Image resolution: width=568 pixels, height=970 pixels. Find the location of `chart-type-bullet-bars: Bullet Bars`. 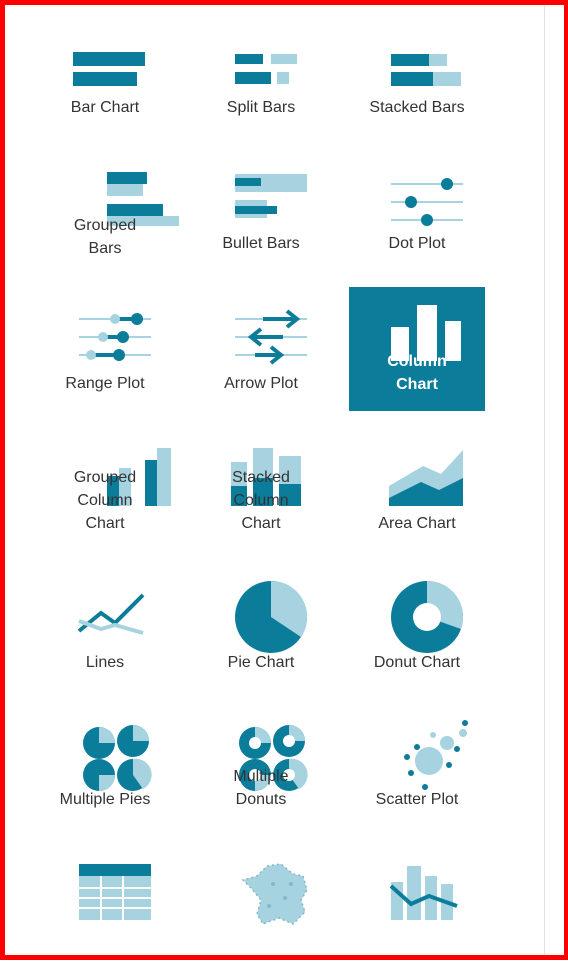

chart-type-bullet-bars: Bullet Bars is located at coordinates (261, 218).